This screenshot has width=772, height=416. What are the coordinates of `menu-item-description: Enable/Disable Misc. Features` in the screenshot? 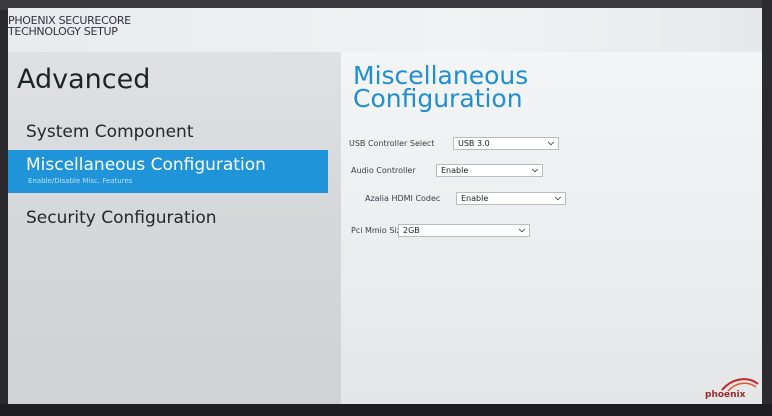 It's located at (80, 181).